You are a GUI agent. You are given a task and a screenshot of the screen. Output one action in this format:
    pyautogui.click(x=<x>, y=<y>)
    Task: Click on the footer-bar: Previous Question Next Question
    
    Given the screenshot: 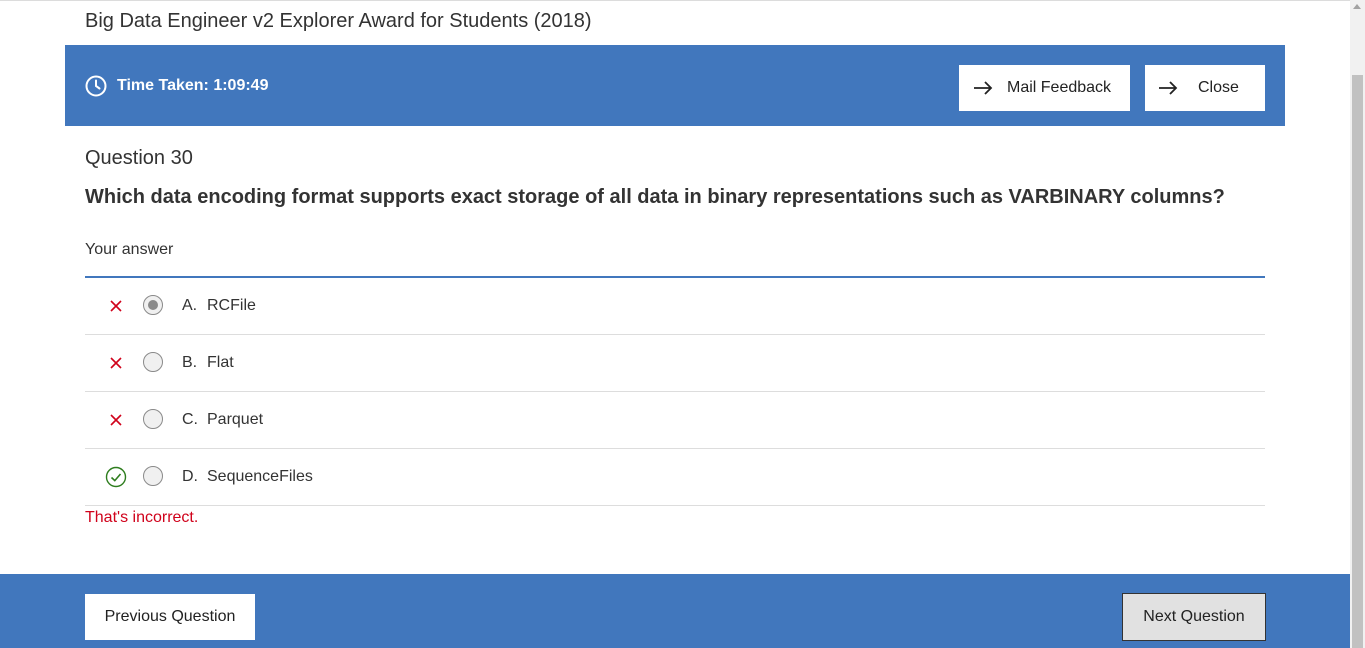 What is the action you would take?
    pyautogui.click(x=675, y=611)
    